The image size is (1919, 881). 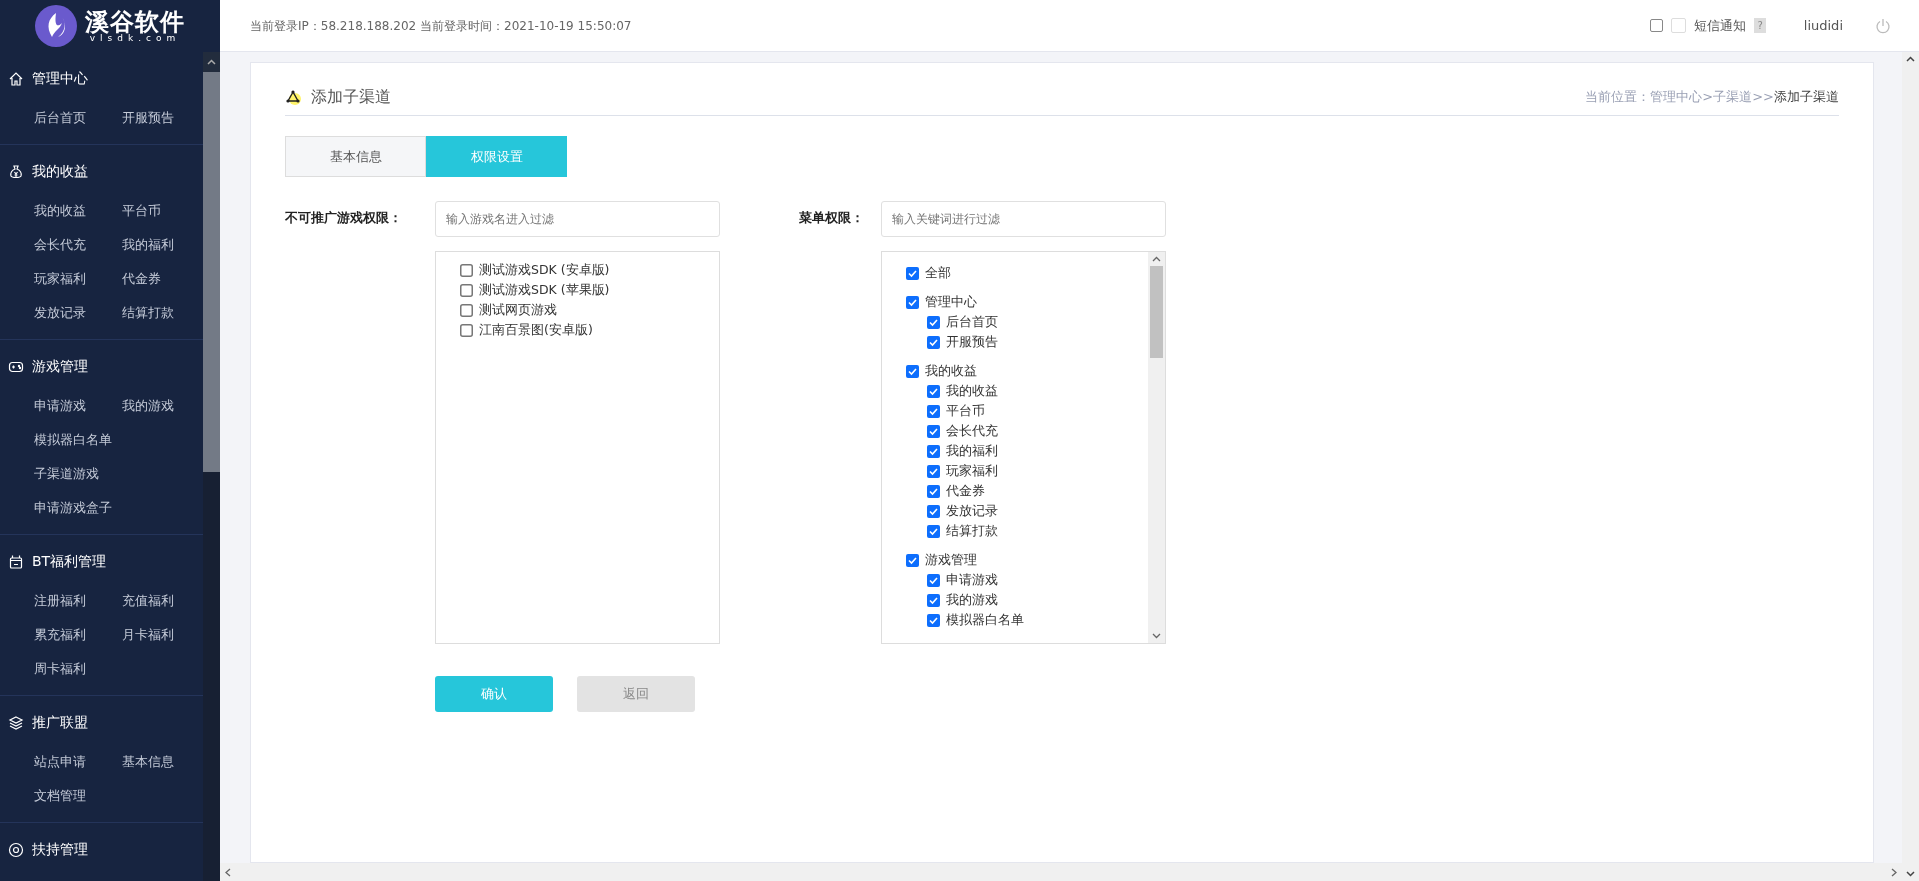 I want to click on sidebar-item: 充值福利, so click(x=162, y=601).